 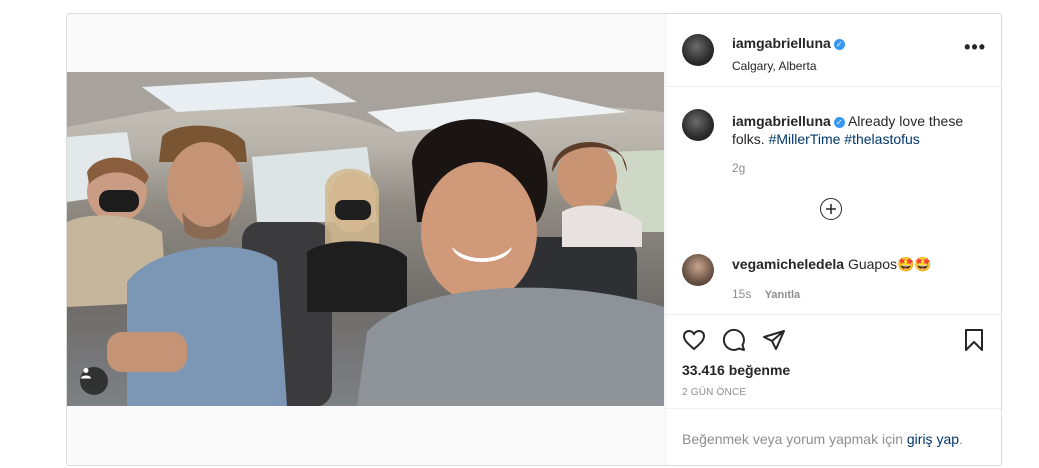 What do you see at coordinates (774, 342) in the screenshot?
I see `share-icon` at bounding box center [774, 342].